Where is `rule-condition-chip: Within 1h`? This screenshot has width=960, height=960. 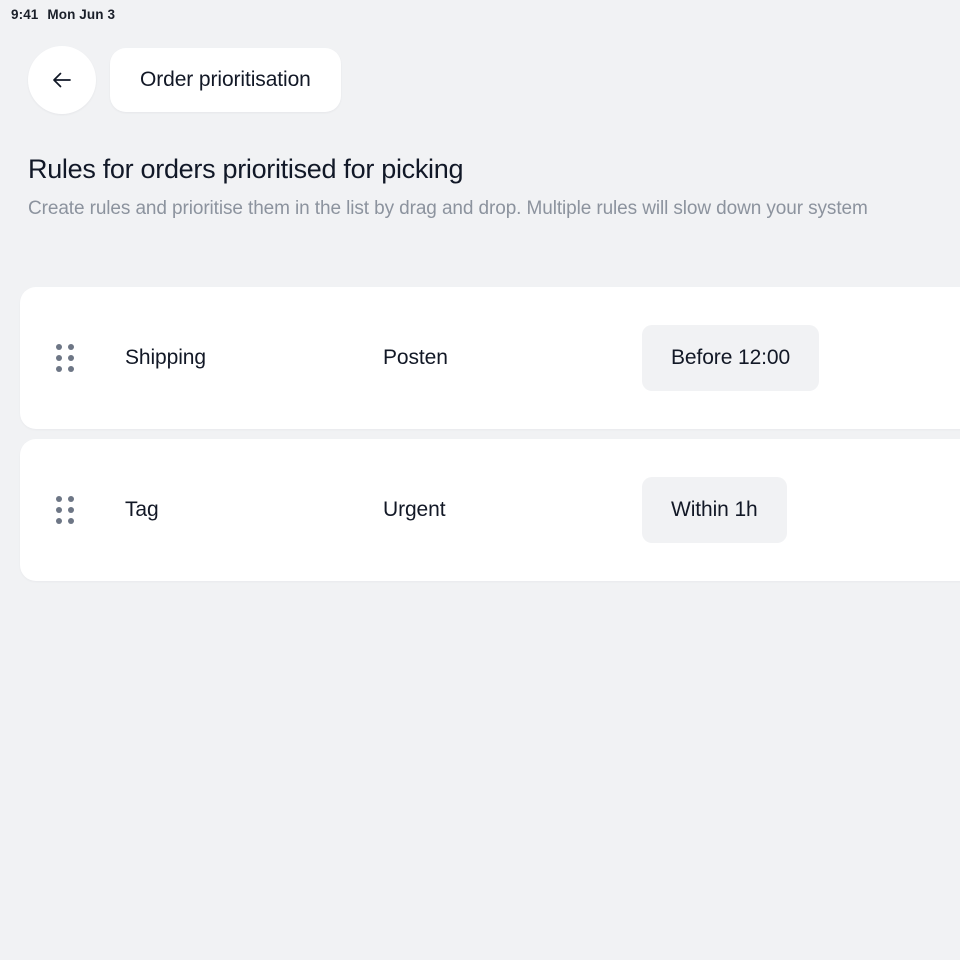
rule-condition-chip: Within 1h is located at coordinates (714, 510).